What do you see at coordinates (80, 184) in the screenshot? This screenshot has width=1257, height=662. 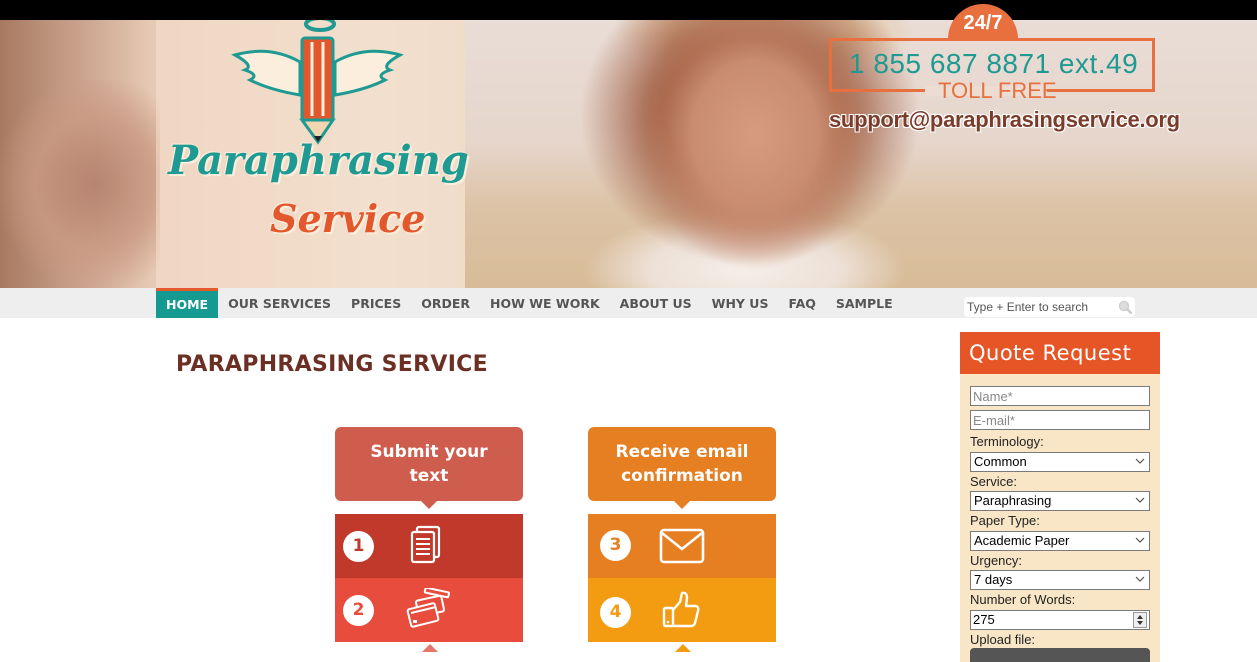 I see `hero-background-blur` at bounding box center [80, 184].